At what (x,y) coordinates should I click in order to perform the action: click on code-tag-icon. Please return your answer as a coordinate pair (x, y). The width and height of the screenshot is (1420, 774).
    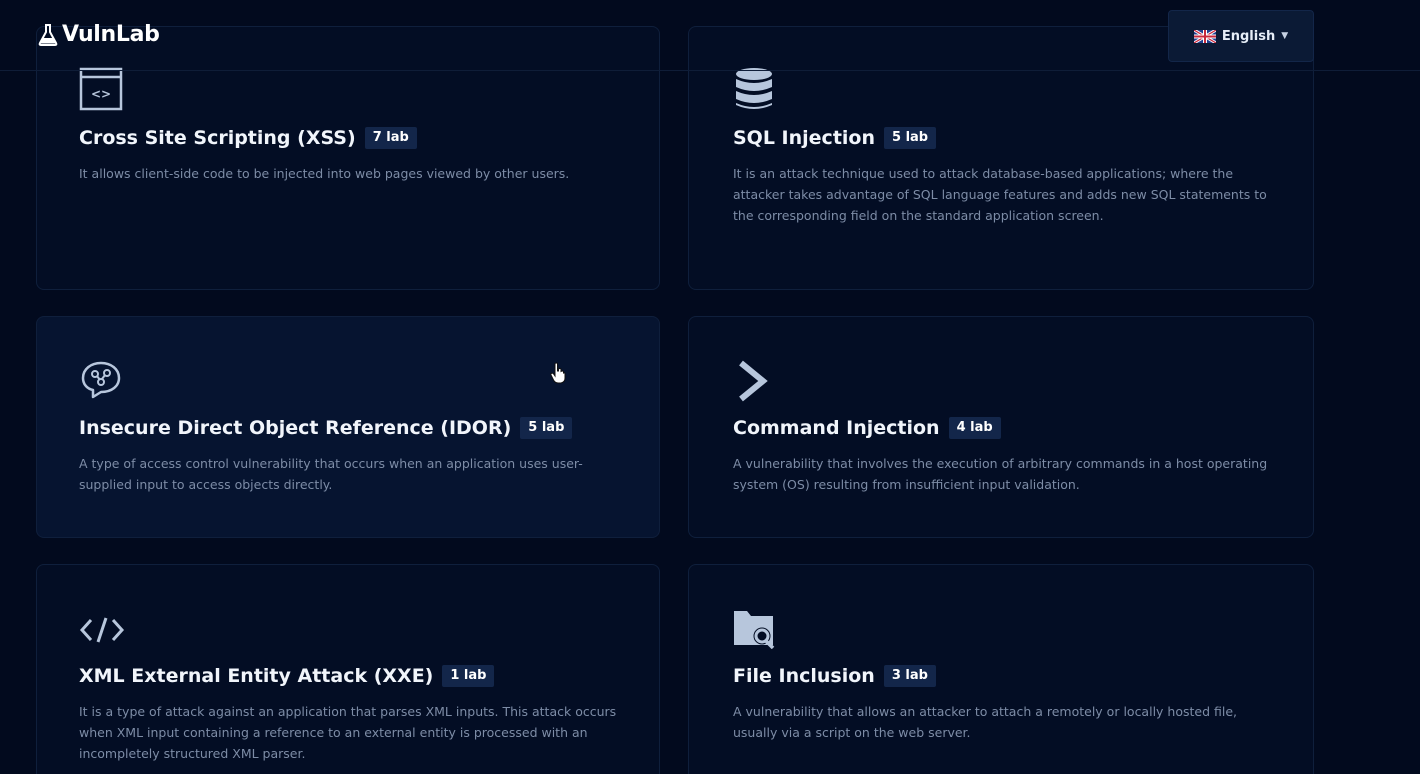
    Looking at the image, I should click on (102, 632).